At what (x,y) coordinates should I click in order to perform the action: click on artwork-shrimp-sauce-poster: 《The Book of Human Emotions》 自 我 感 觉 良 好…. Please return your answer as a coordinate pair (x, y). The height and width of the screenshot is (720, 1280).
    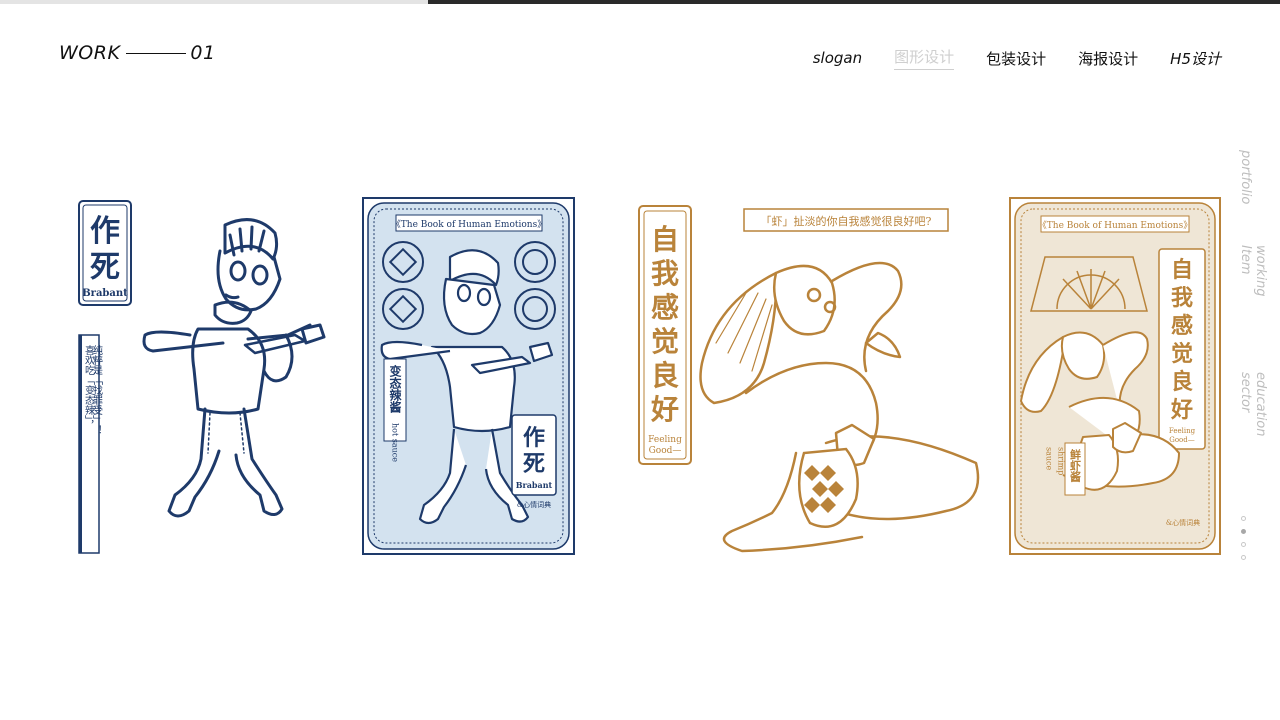
    Looking at the image, I should click on (1115, 376).